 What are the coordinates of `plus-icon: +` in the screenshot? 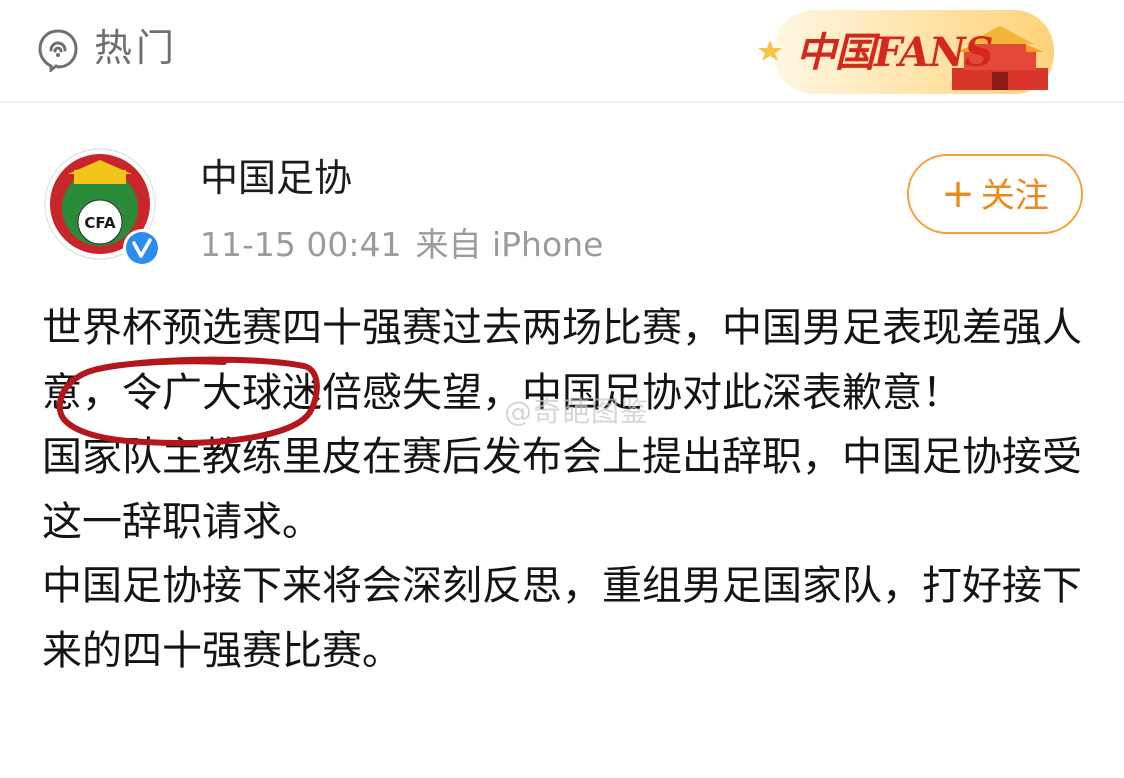 It's located at (958, 194).